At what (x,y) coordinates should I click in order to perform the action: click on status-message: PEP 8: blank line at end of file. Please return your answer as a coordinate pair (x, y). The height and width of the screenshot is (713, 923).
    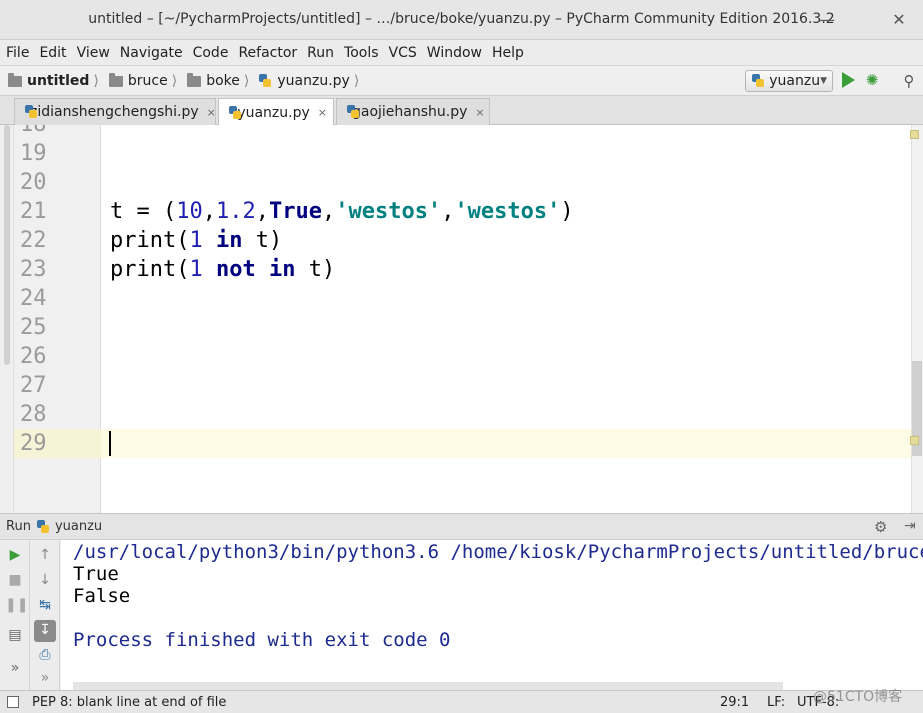
    Looking at the image, I should click on (129, 702).